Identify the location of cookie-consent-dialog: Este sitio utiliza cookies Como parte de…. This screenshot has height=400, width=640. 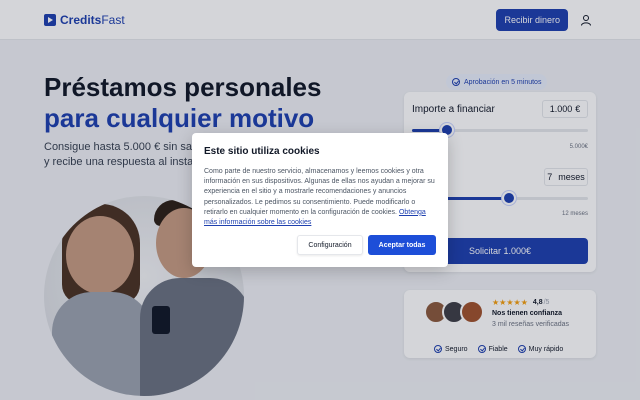
(320, 200).